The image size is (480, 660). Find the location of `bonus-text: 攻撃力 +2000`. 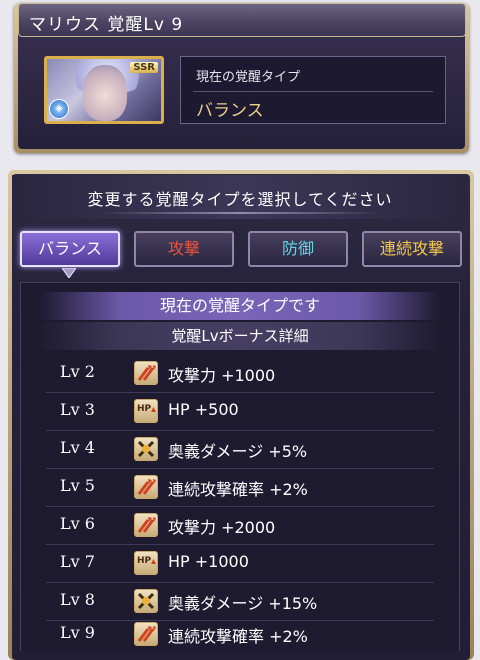

bonus-text: 攻撃力 +2000 is located at coordinates (222, 527).